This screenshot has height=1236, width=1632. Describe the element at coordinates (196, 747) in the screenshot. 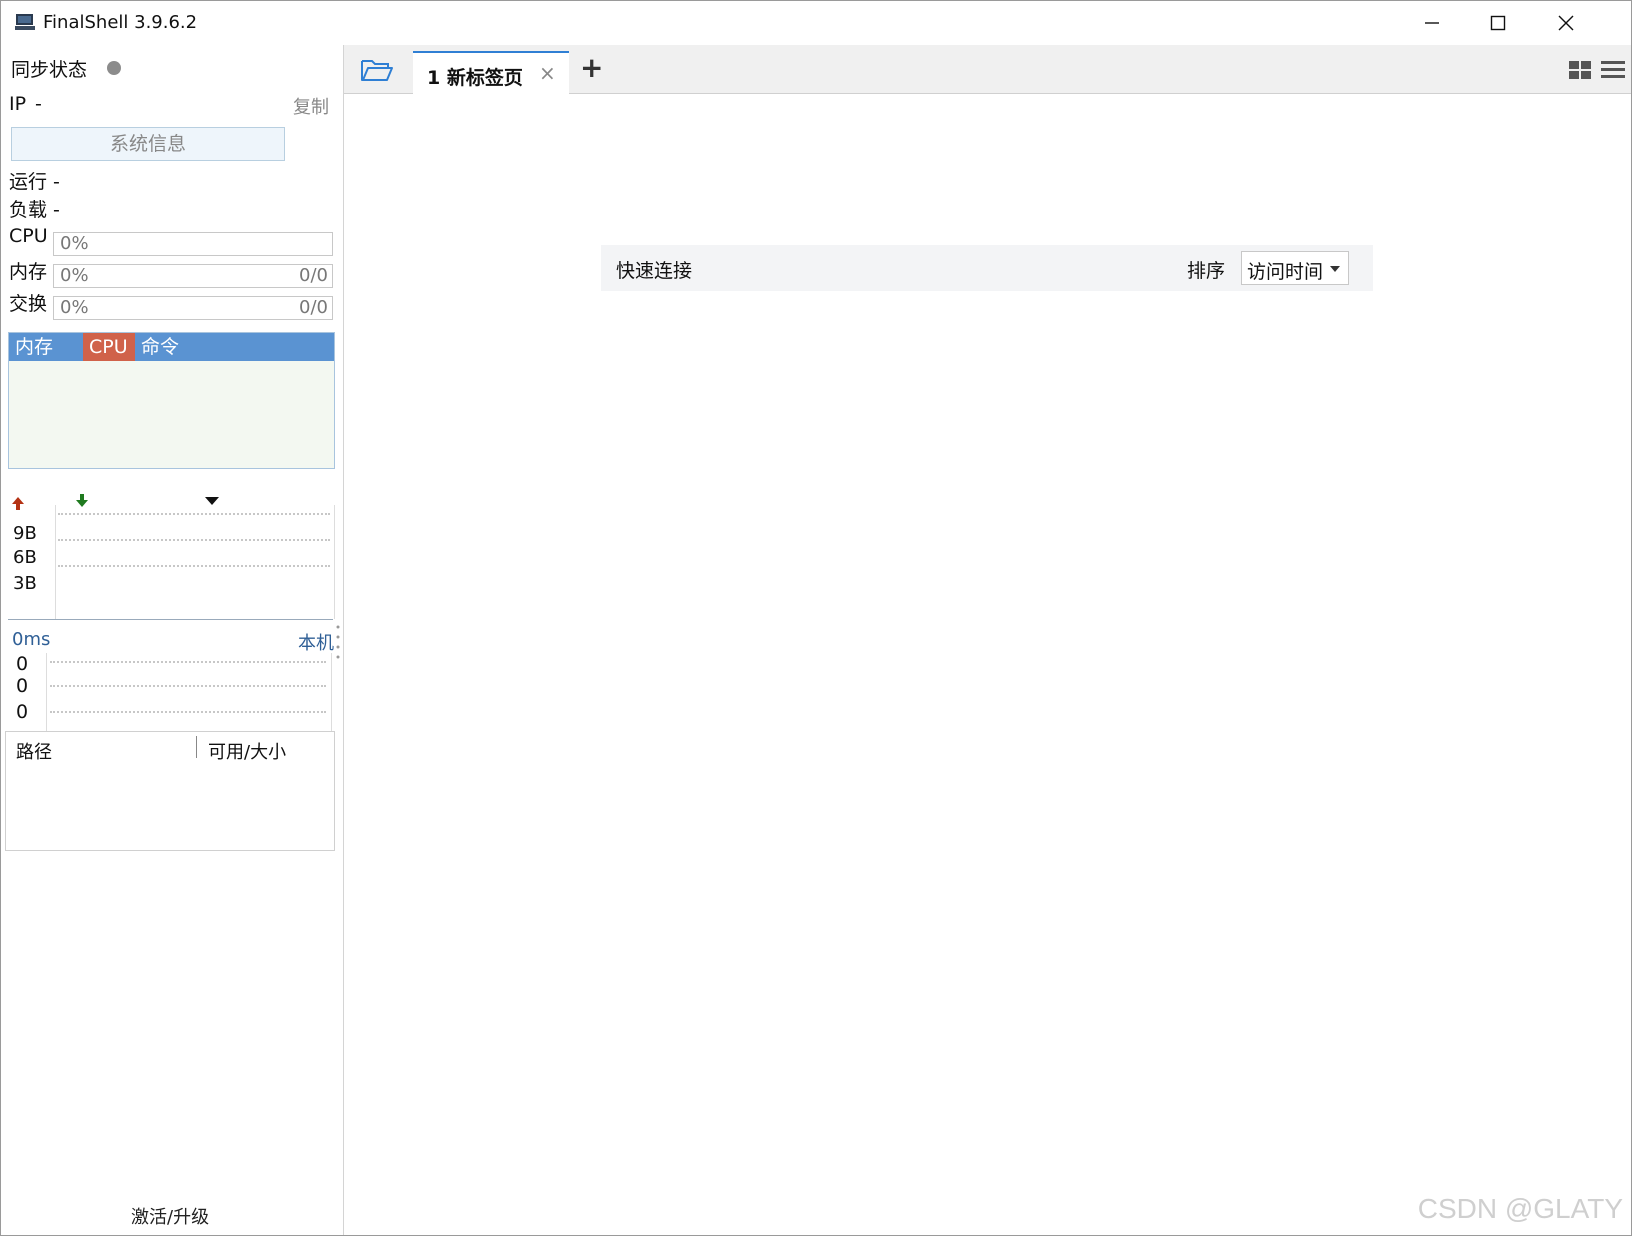

I see `column-divider` at that location.